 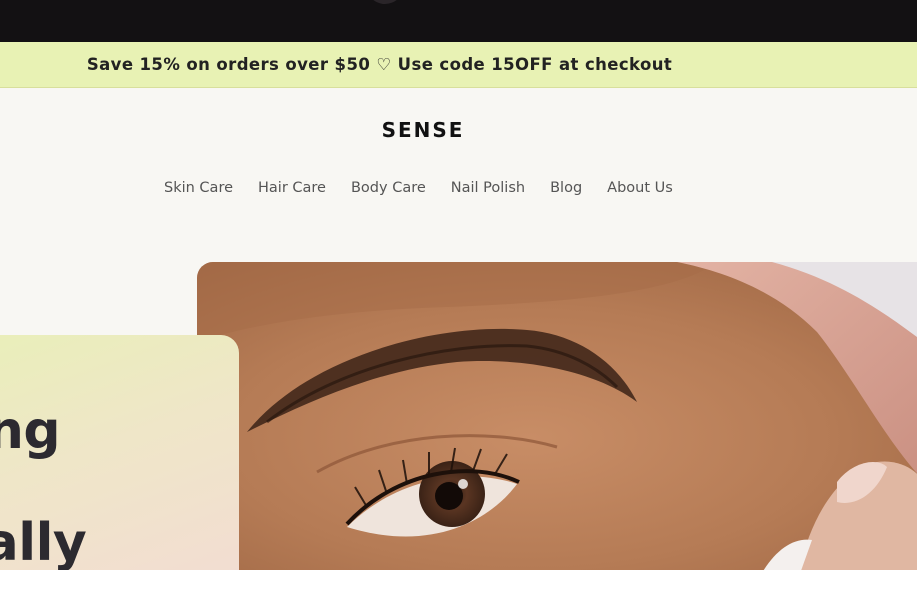 What do you see at coordinates (566, 188) in the screenshot?
I see `nav-item-blog: Blog` at bounding box center [566, 188].